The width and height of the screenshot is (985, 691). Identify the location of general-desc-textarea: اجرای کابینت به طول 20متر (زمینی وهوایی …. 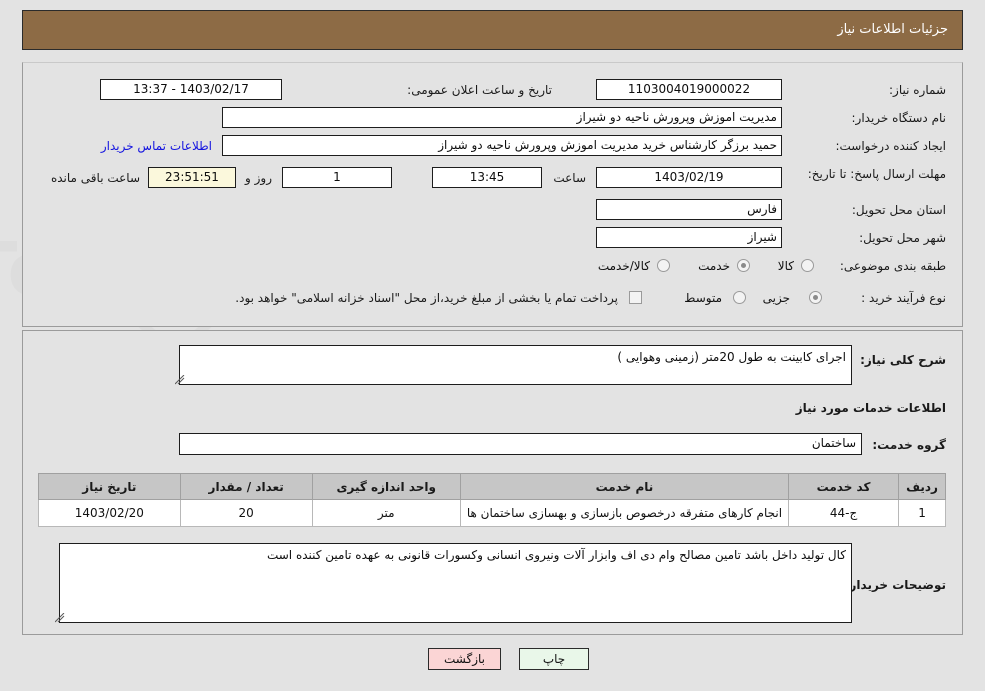
(515, 365).